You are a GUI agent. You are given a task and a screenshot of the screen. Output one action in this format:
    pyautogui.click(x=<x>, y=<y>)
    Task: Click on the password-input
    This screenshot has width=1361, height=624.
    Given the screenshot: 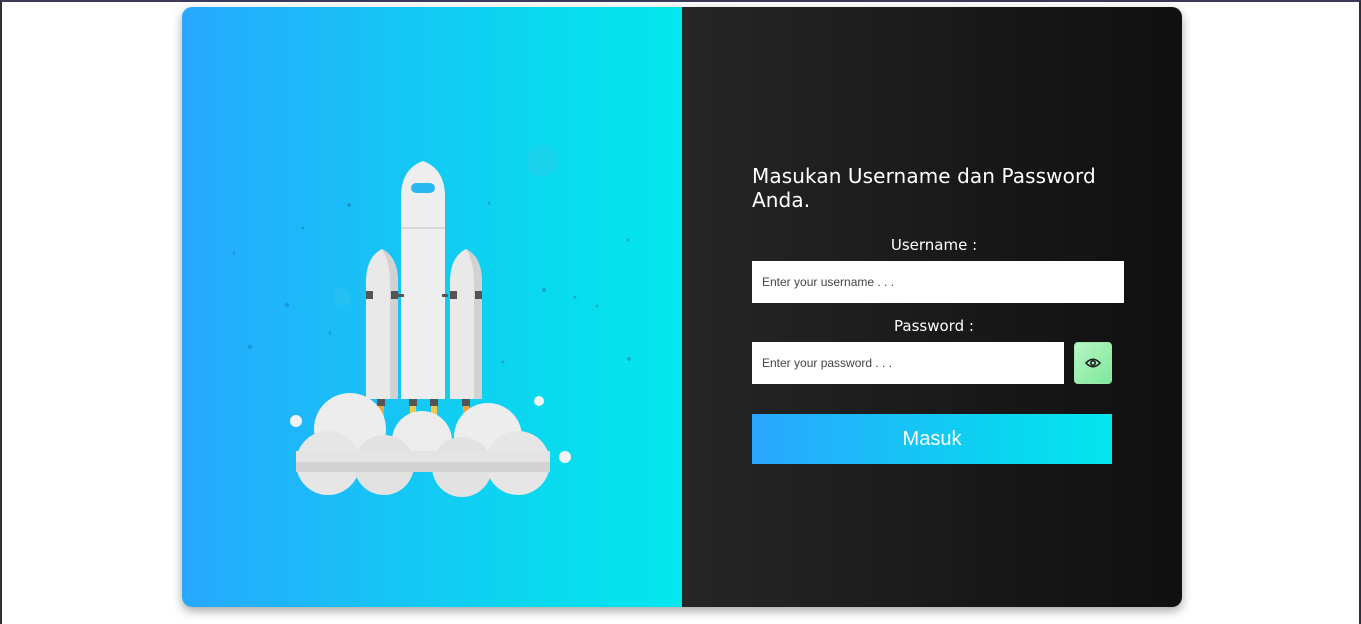 What is the action you would take?
    pyautogui.click(x=908, y=363)
    